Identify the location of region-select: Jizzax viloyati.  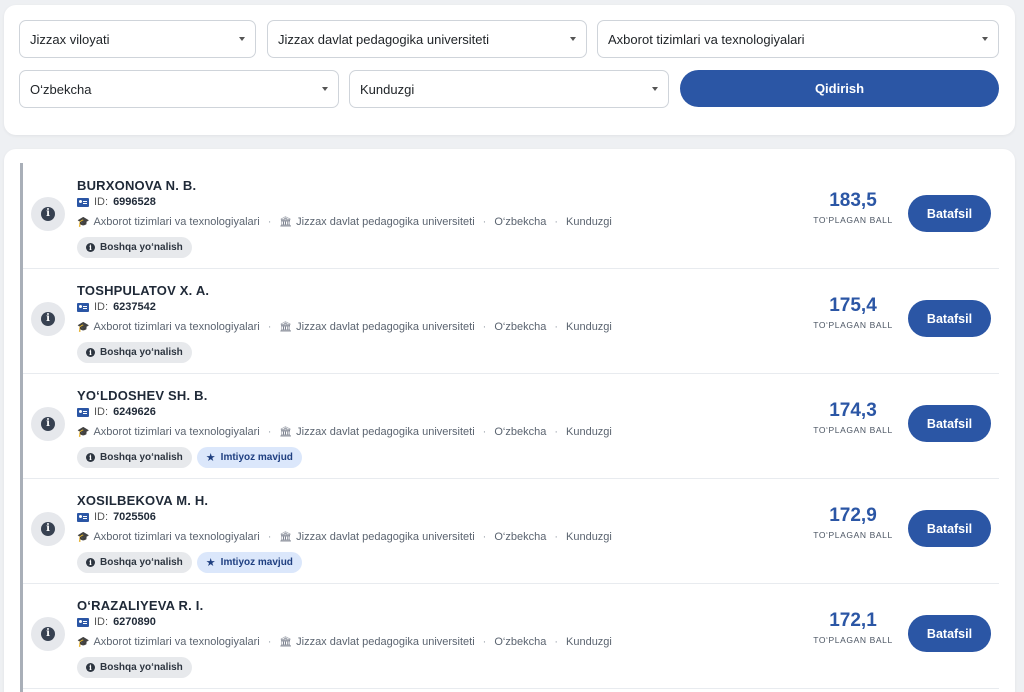
(137, 39).